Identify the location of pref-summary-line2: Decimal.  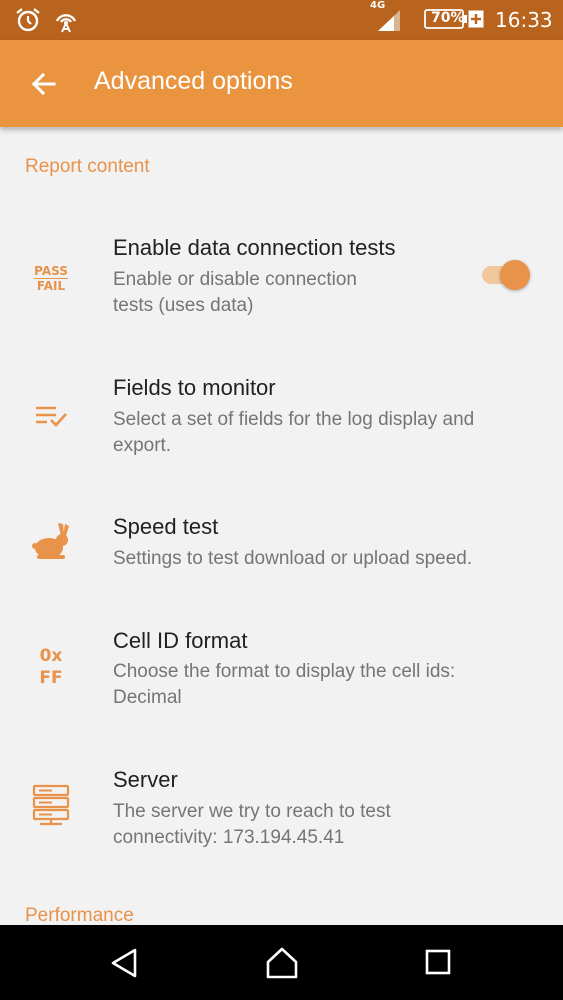
(147, 697).